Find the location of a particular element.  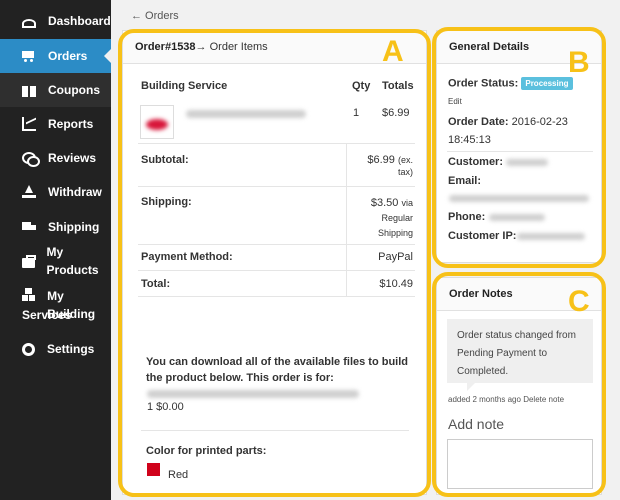

sidebar-item-reviews: Reviews is located at coordinates (55, 158).